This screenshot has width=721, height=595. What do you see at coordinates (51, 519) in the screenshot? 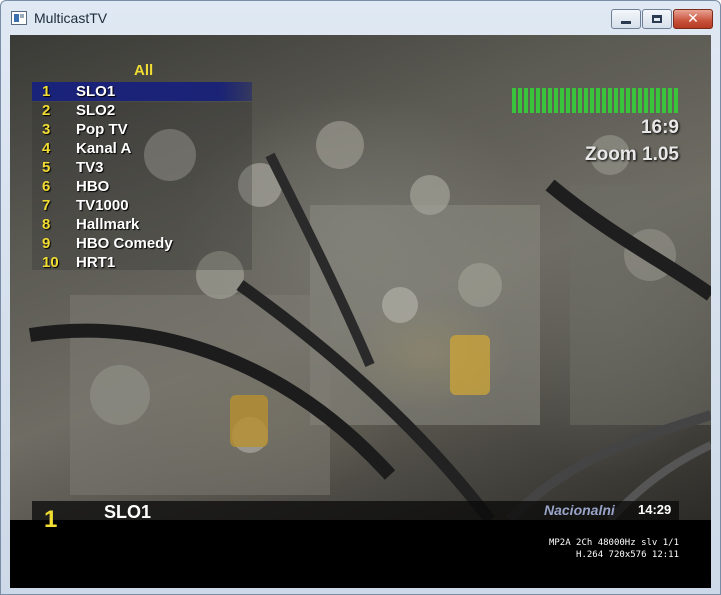
I see `current-channel-number: 1` at bounding box center [51, 519].